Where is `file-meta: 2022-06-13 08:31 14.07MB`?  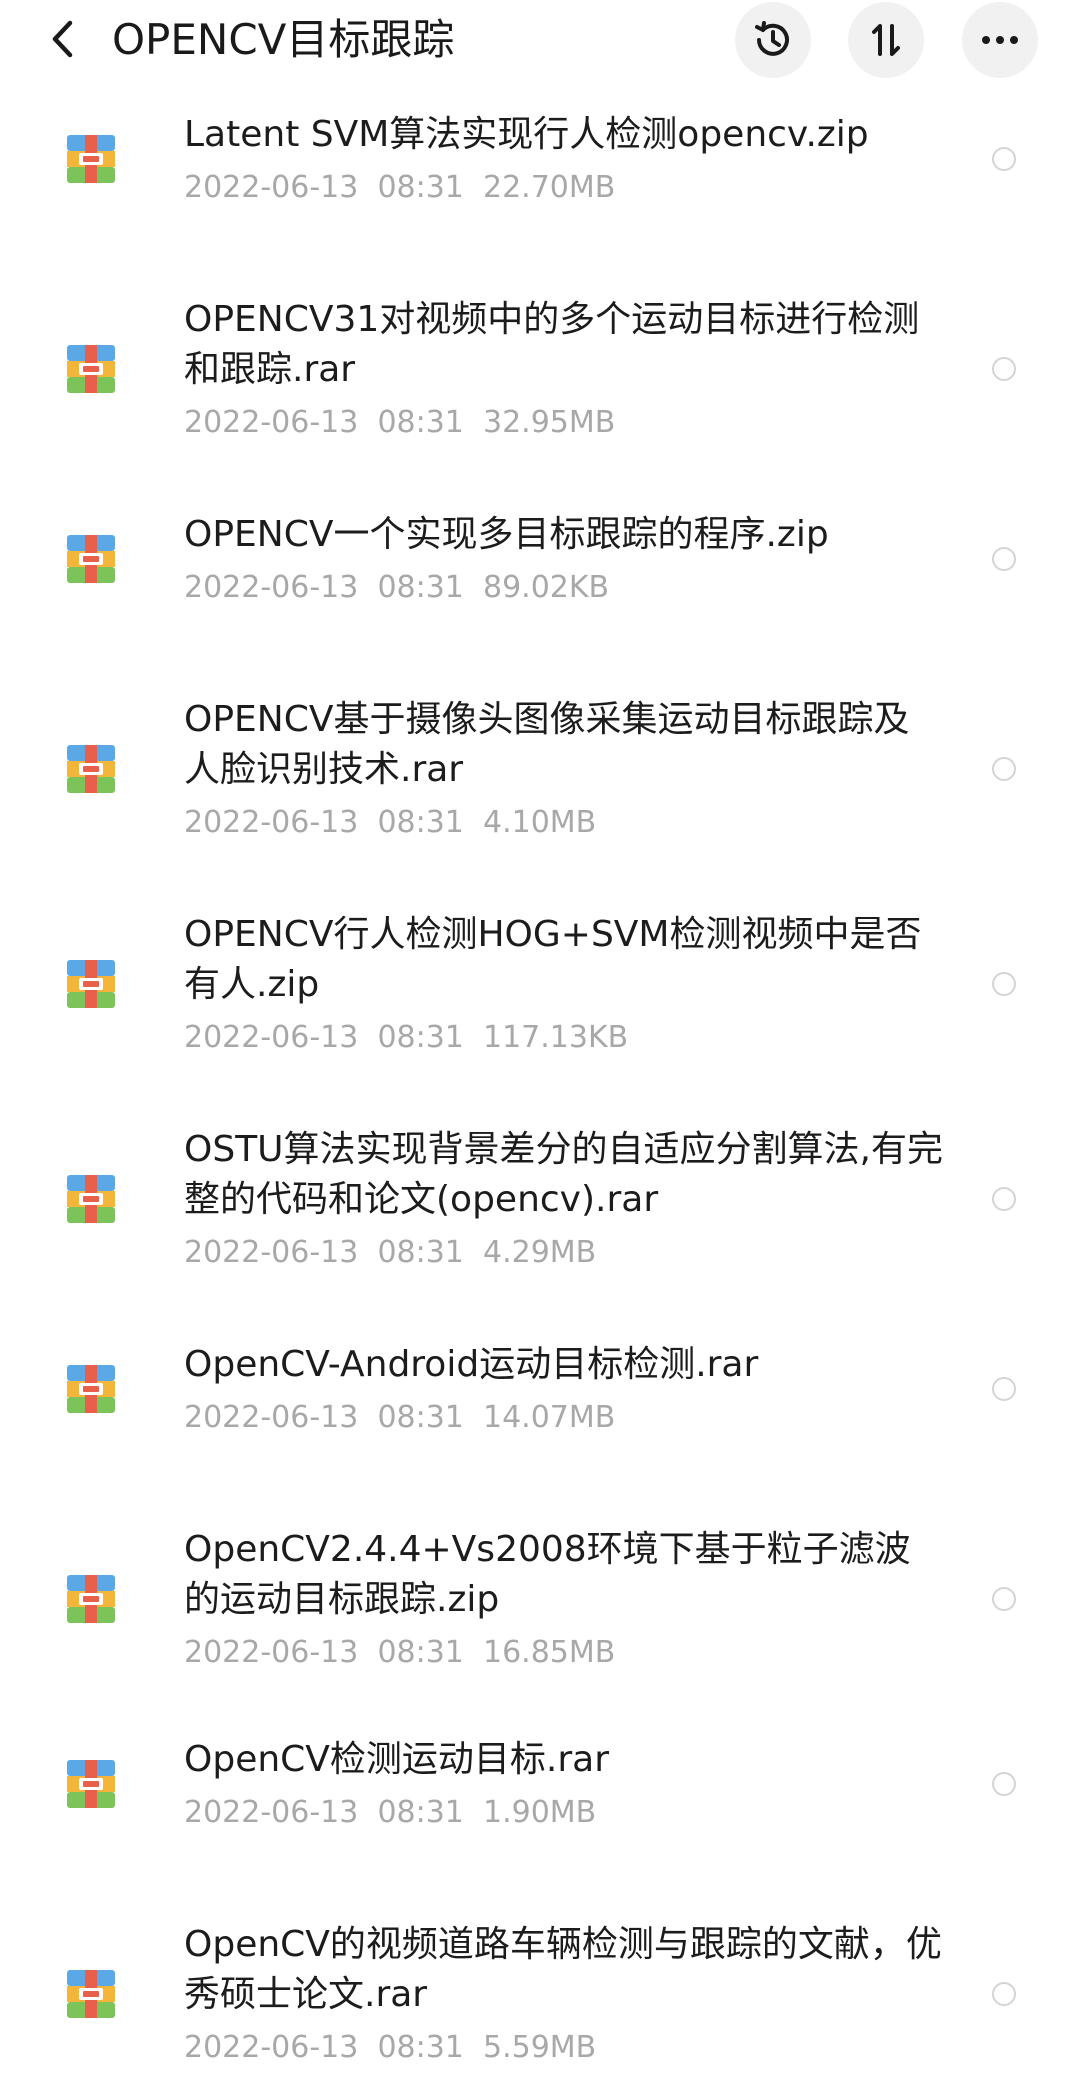 file-meta: 2022-06-13 08:31 14.07MB is located at coordinates (564, 1418).